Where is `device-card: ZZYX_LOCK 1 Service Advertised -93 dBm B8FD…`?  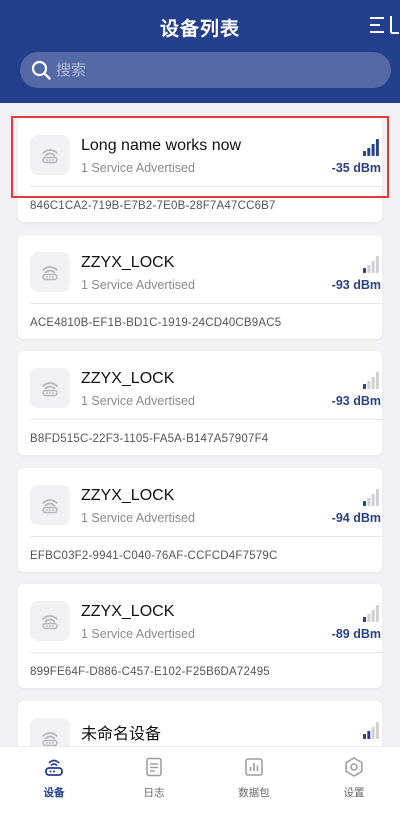 device-card: ZZYX_LOCK 1 Service Advertised -93 dBm B8FD… is located at coordinates (200, 403).